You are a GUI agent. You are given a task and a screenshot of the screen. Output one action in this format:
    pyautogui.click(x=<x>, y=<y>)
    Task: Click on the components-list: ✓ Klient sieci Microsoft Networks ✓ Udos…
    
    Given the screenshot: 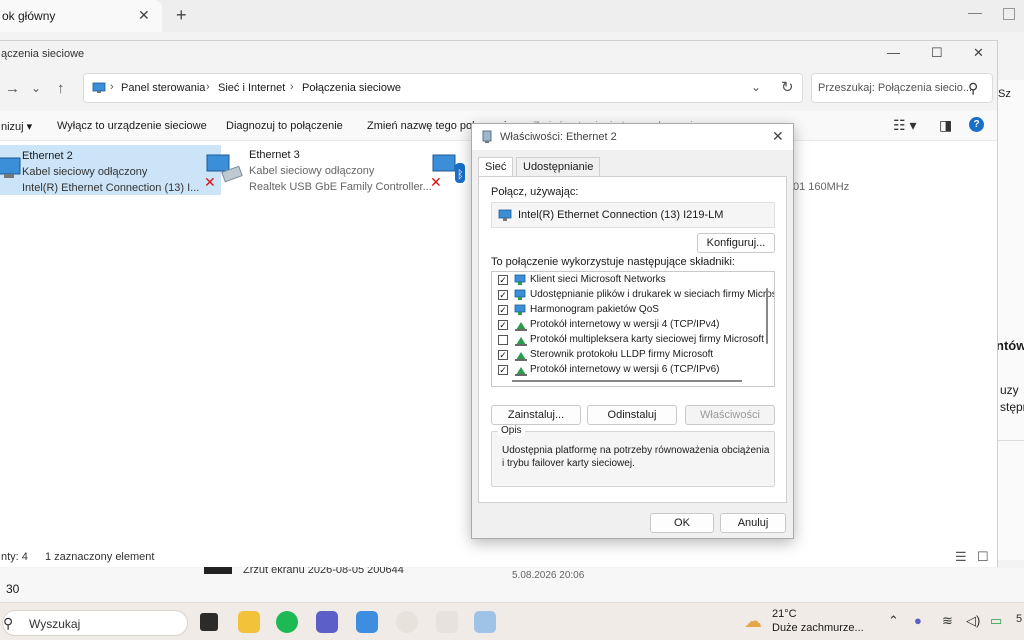 What is the action you would take?
    pyautogui.click(x=633, y=329)
    